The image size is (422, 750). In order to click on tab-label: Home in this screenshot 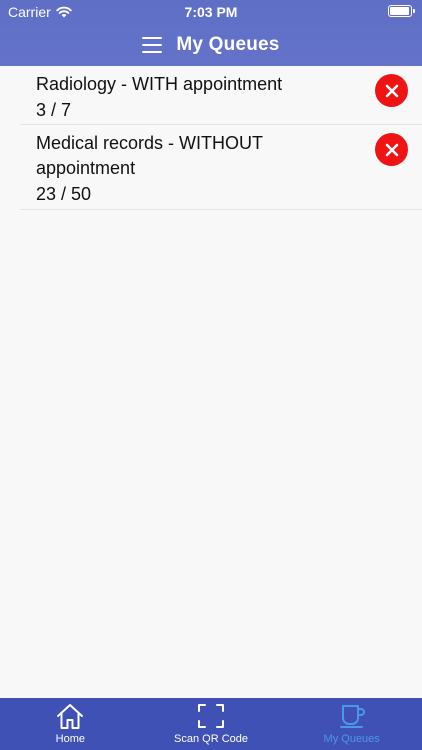, I will do `click(70, 739)`.